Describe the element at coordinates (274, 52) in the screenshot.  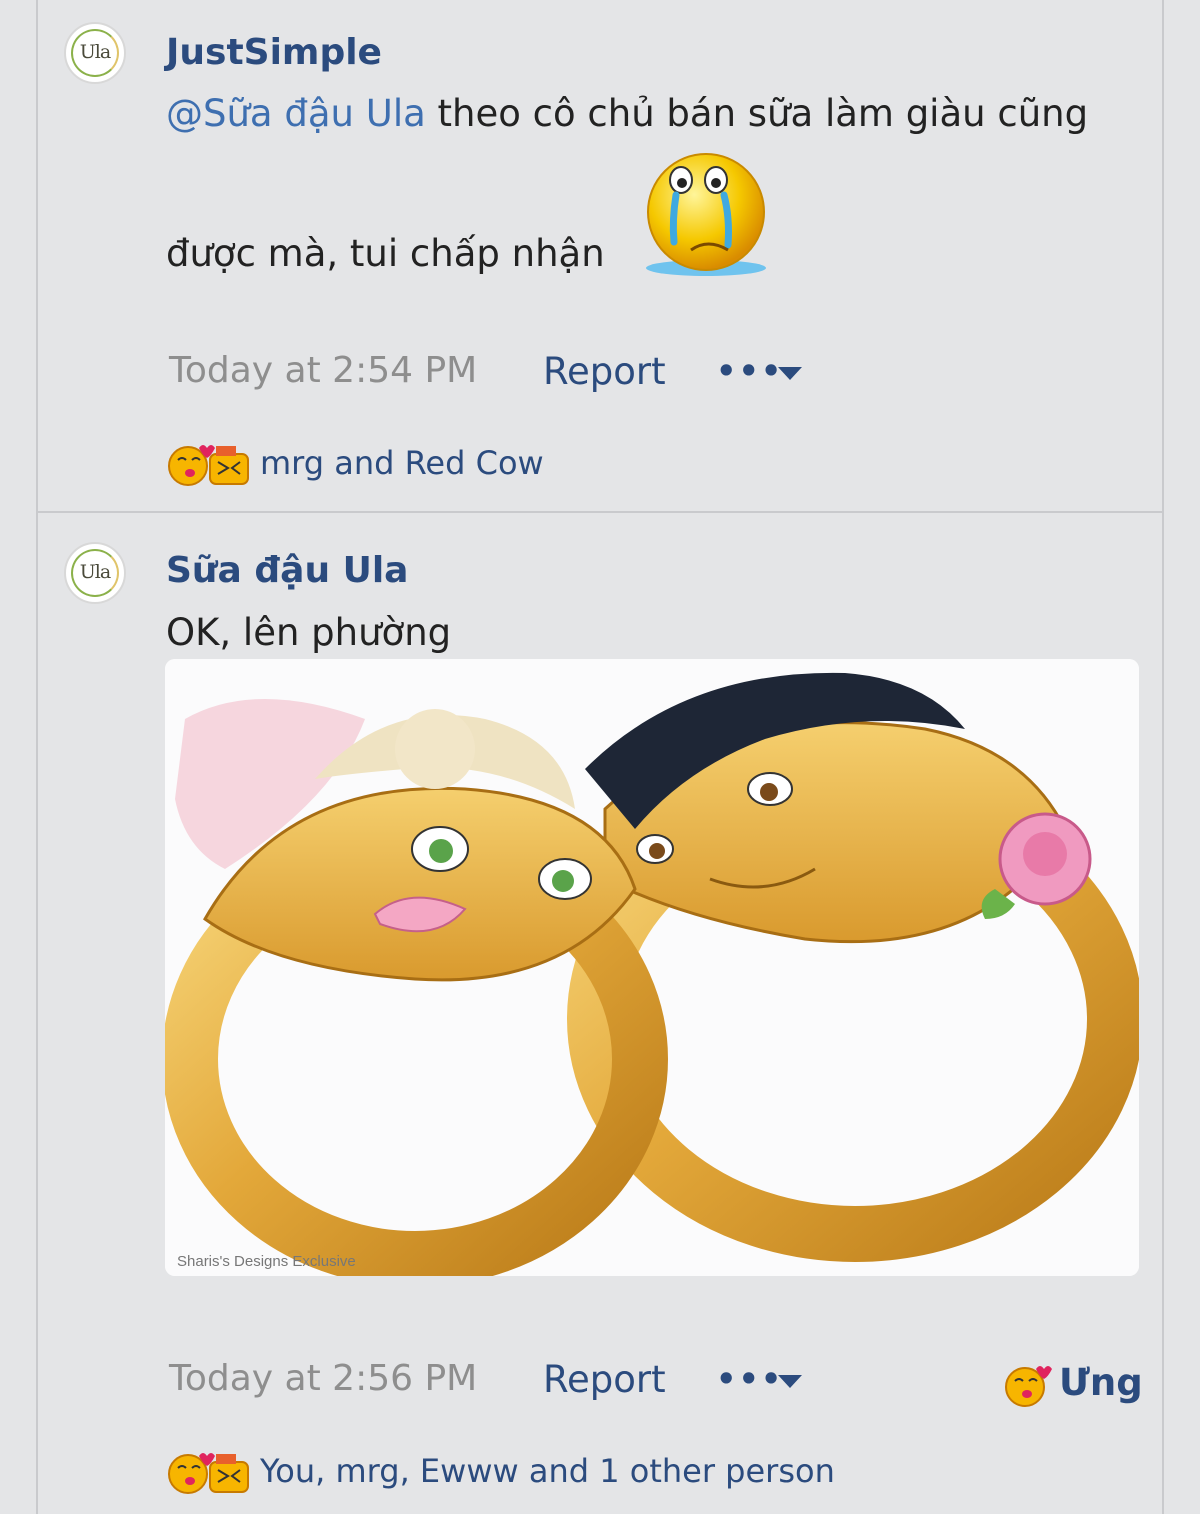
I see `username: JustSimple` at that location.